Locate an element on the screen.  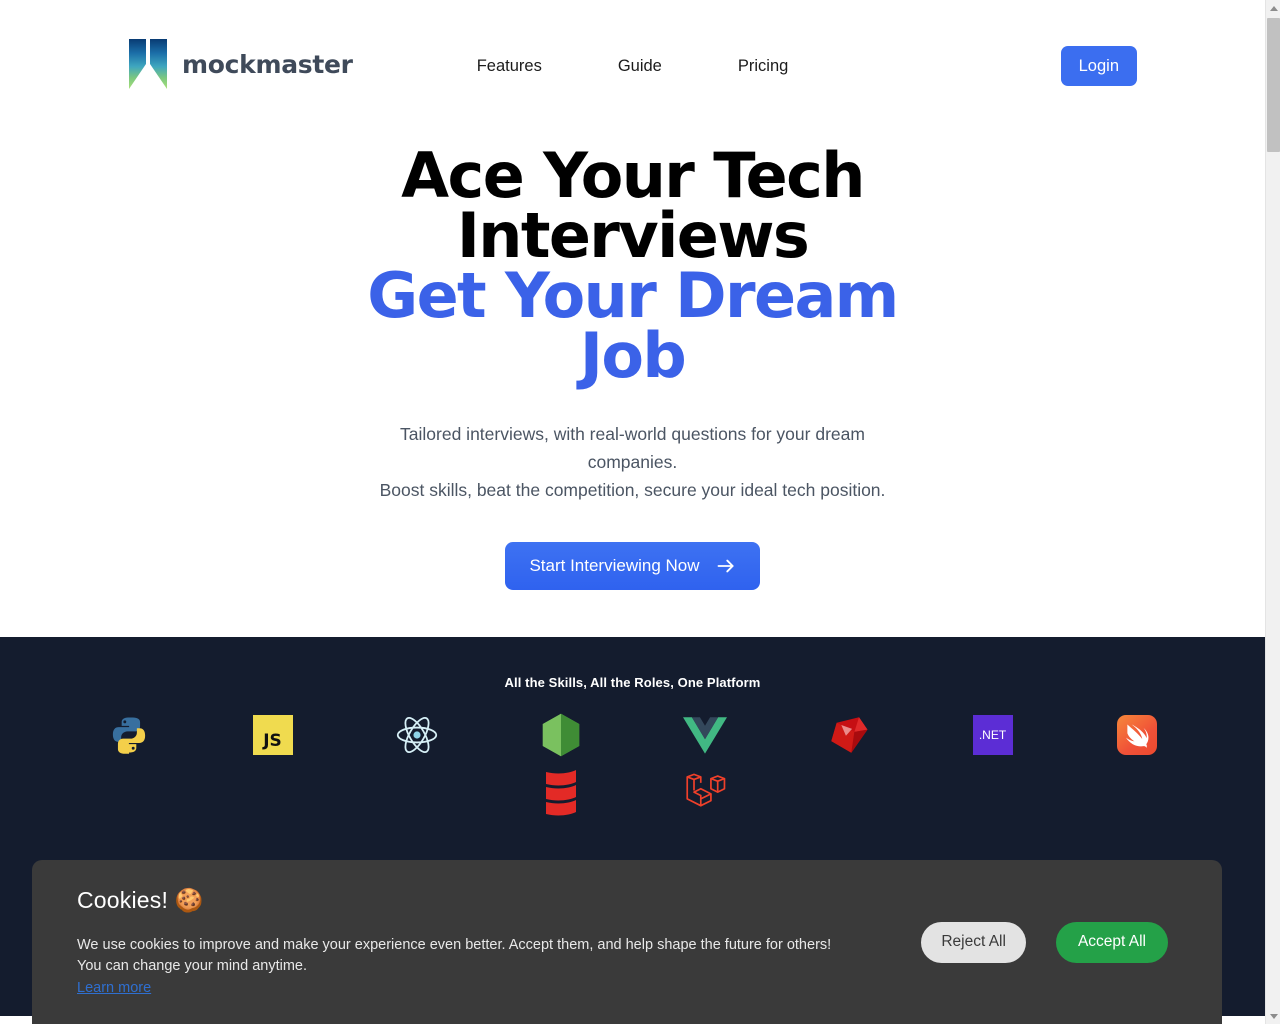
tech-logo-rows: JS .NET is located at coordinates (632, 764).